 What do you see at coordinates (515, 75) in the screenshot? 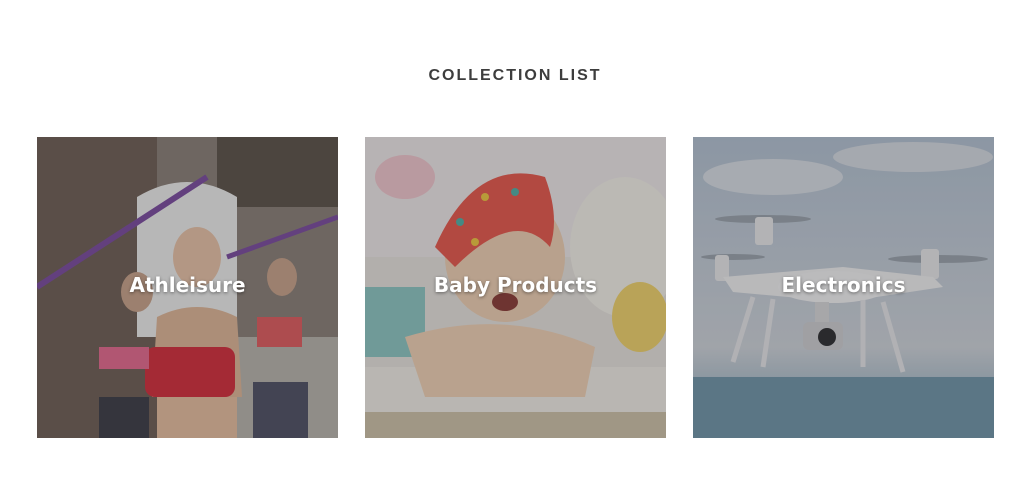
I see `section-title: COLLECTION LIST` at bounding box center [515, 75].